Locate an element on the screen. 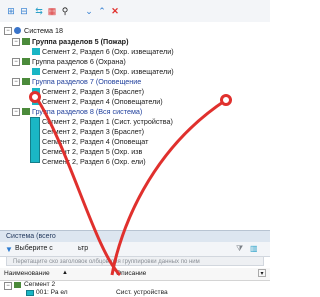  annotation-circle-left is located at coordinates (35, 97).